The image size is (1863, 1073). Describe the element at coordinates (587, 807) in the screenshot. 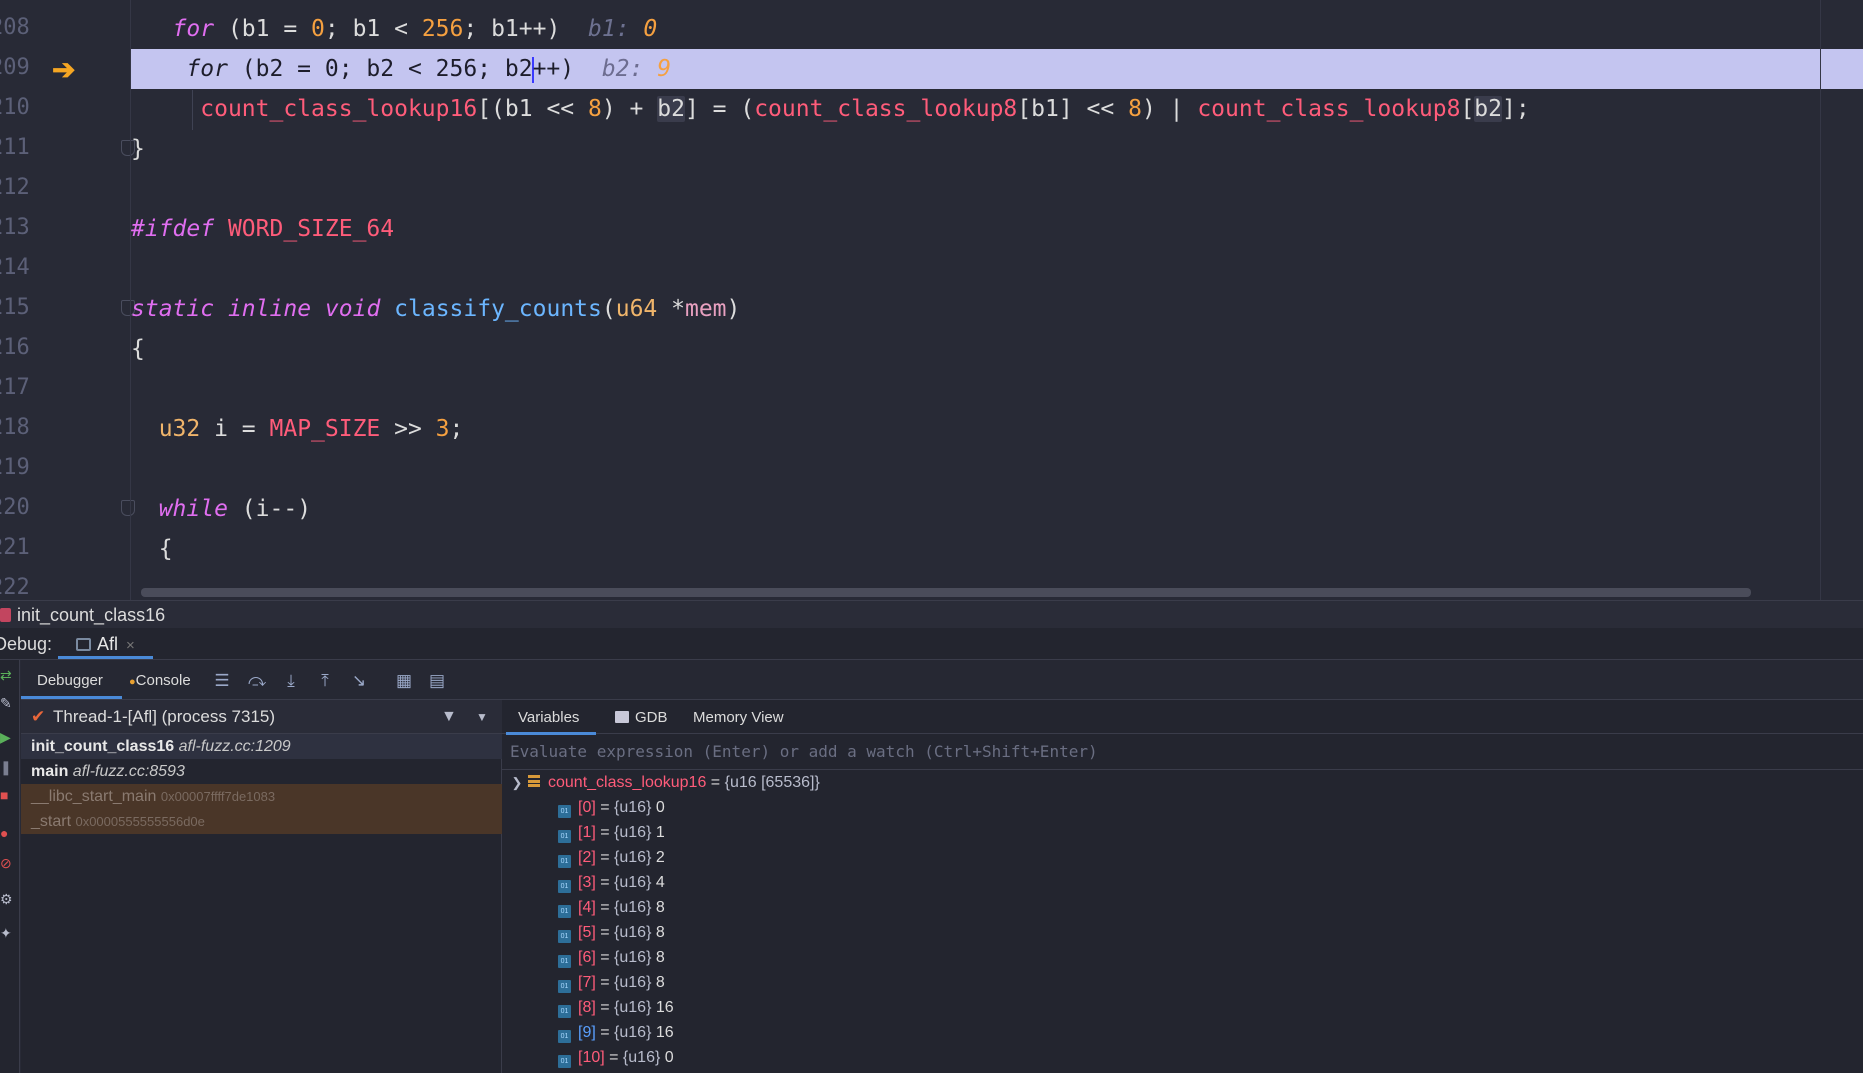

I see `variable-name: [0]` at that location.